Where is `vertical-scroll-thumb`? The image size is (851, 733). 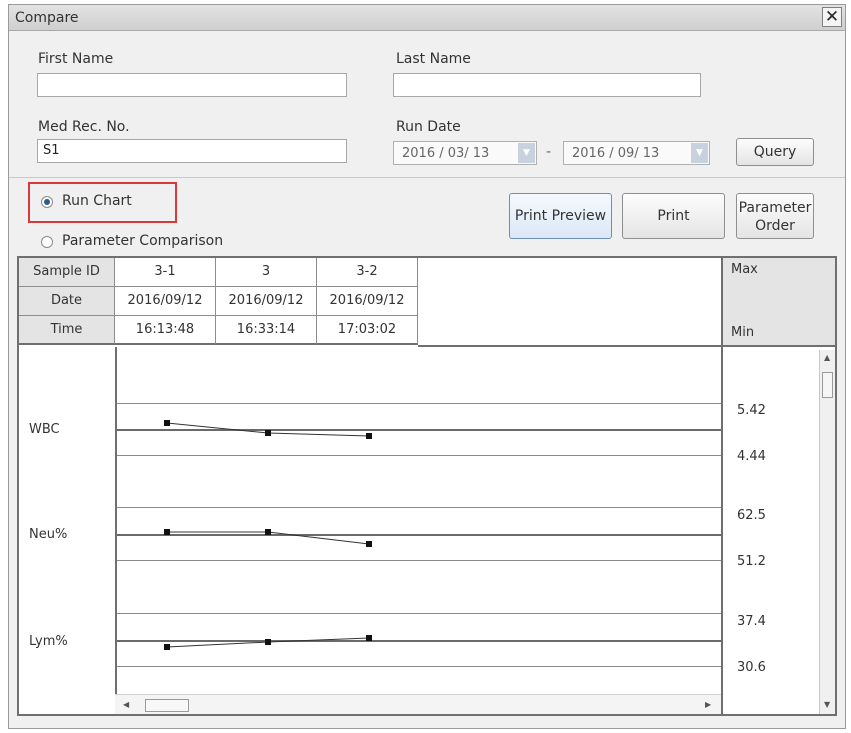 vertical-scroll-thumb is located at coordinates (827, 385).